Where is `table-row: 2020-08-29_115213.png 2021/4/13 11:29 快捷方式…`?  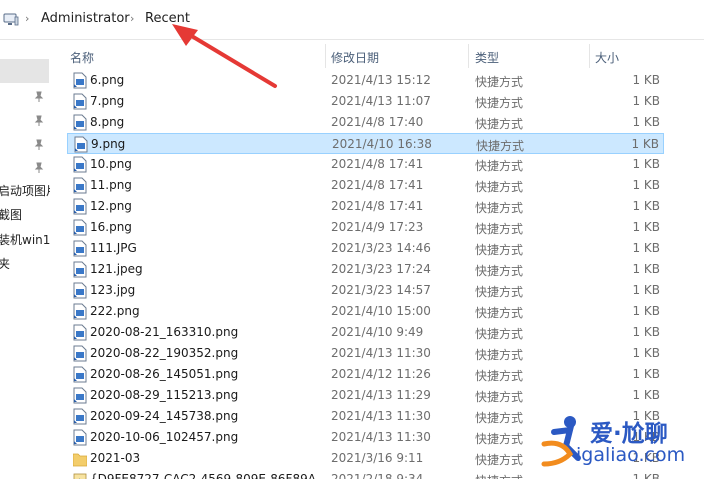
table-row: 2020-08-29_115213.png 2021/4/13 11:29 快捷方式… is located at coordinates (365, 395).